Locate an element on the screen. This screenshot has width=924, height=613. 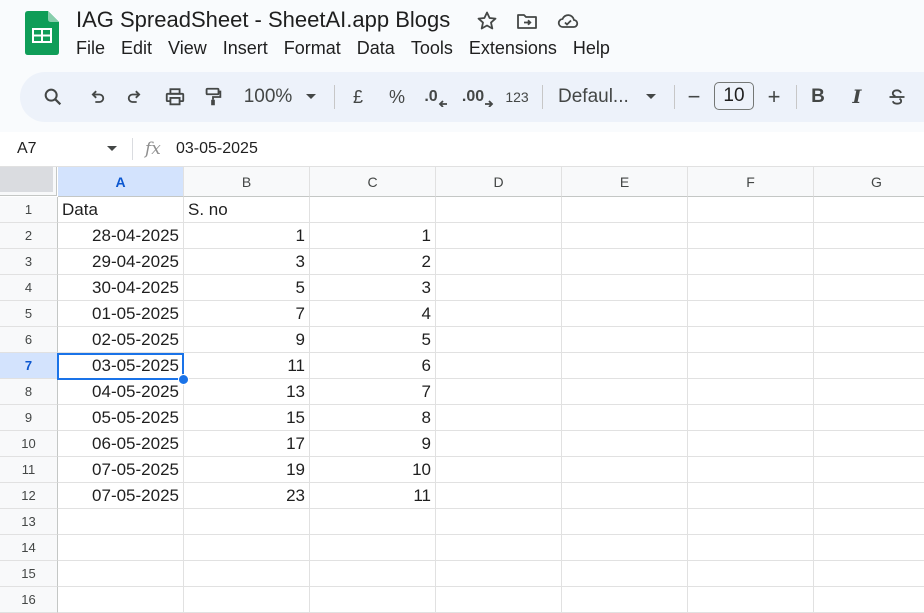
cell-e14 is located at coordinates (625, 548).